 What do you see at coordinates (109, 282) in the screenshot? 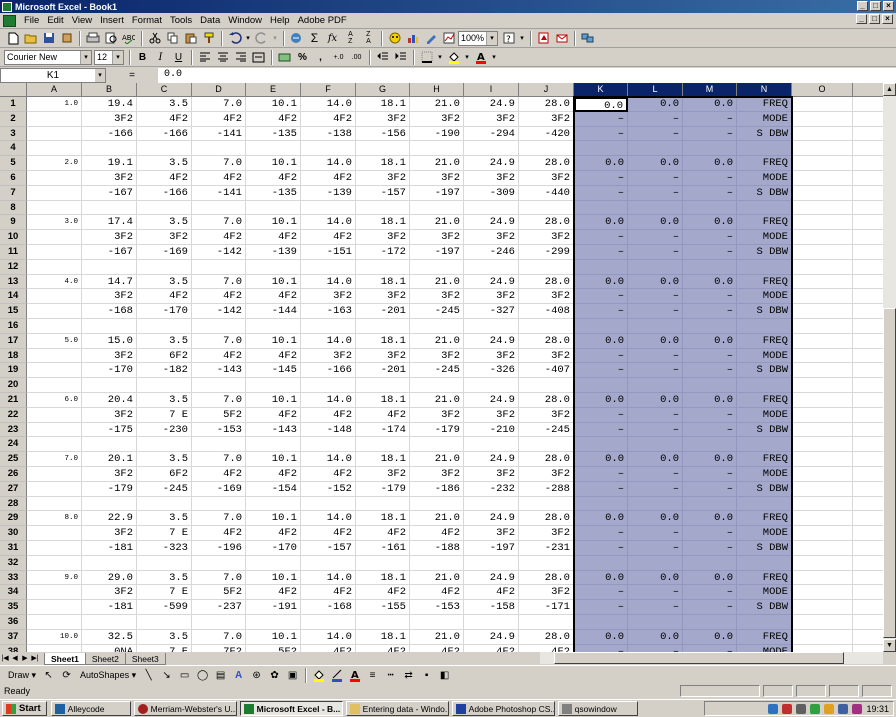
I see `cell-b13: 14.7` at bounding box center [109, 282].